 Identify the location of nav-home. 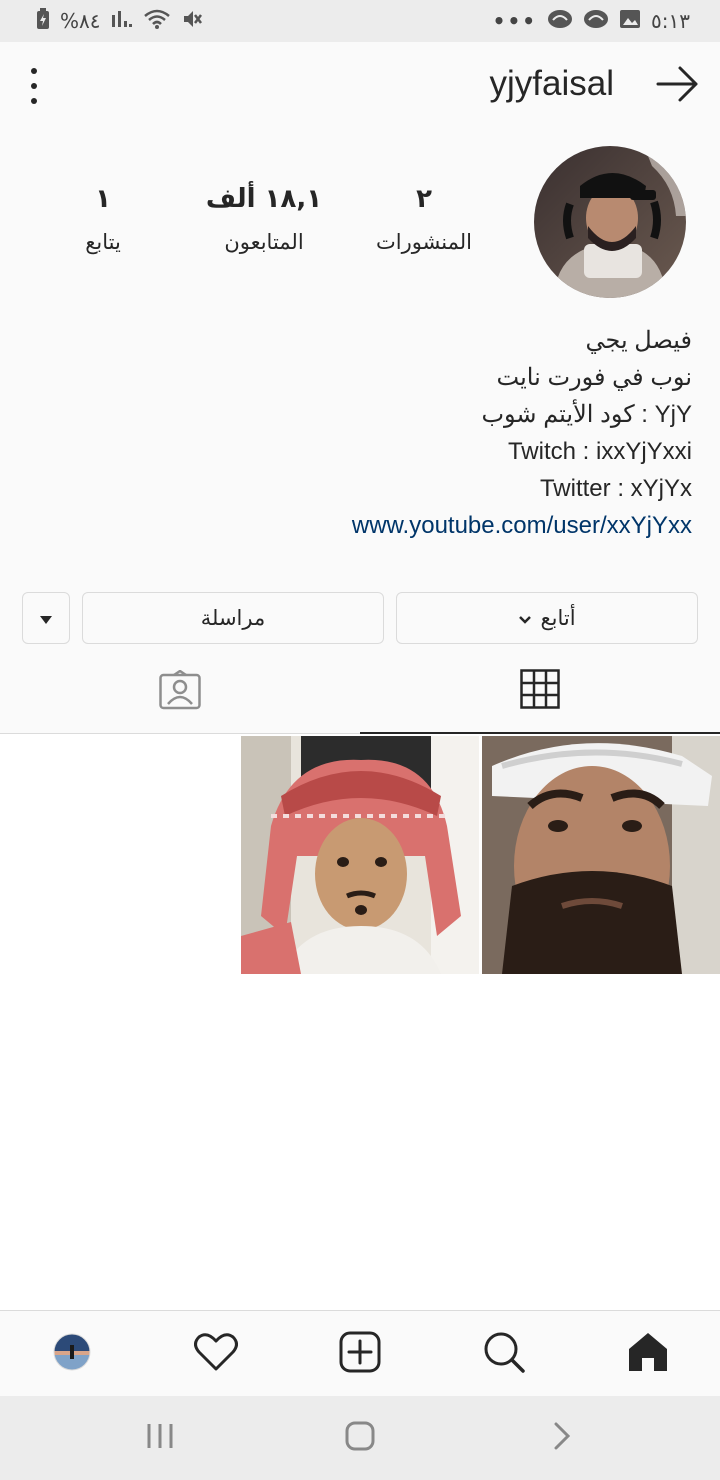
(648, 1354).